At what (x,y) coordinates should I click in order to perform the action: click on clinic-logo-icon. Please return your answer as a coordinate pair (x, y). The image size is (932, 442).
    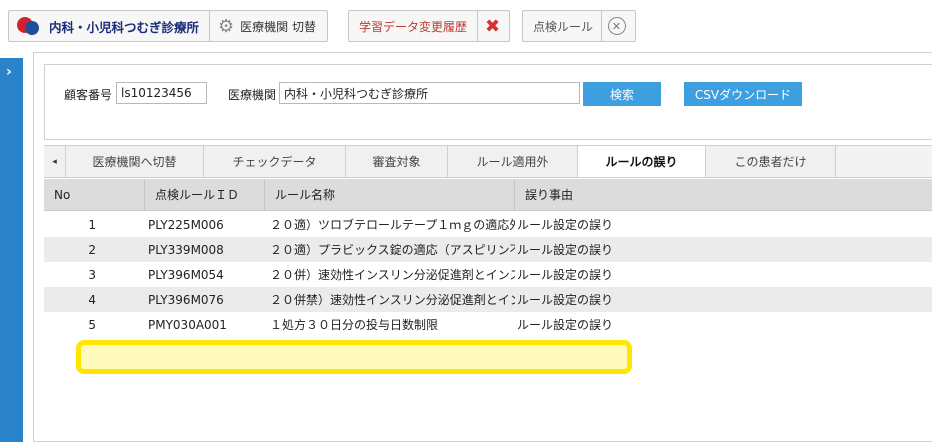
    Looking at the image, I should click on (30, 26).